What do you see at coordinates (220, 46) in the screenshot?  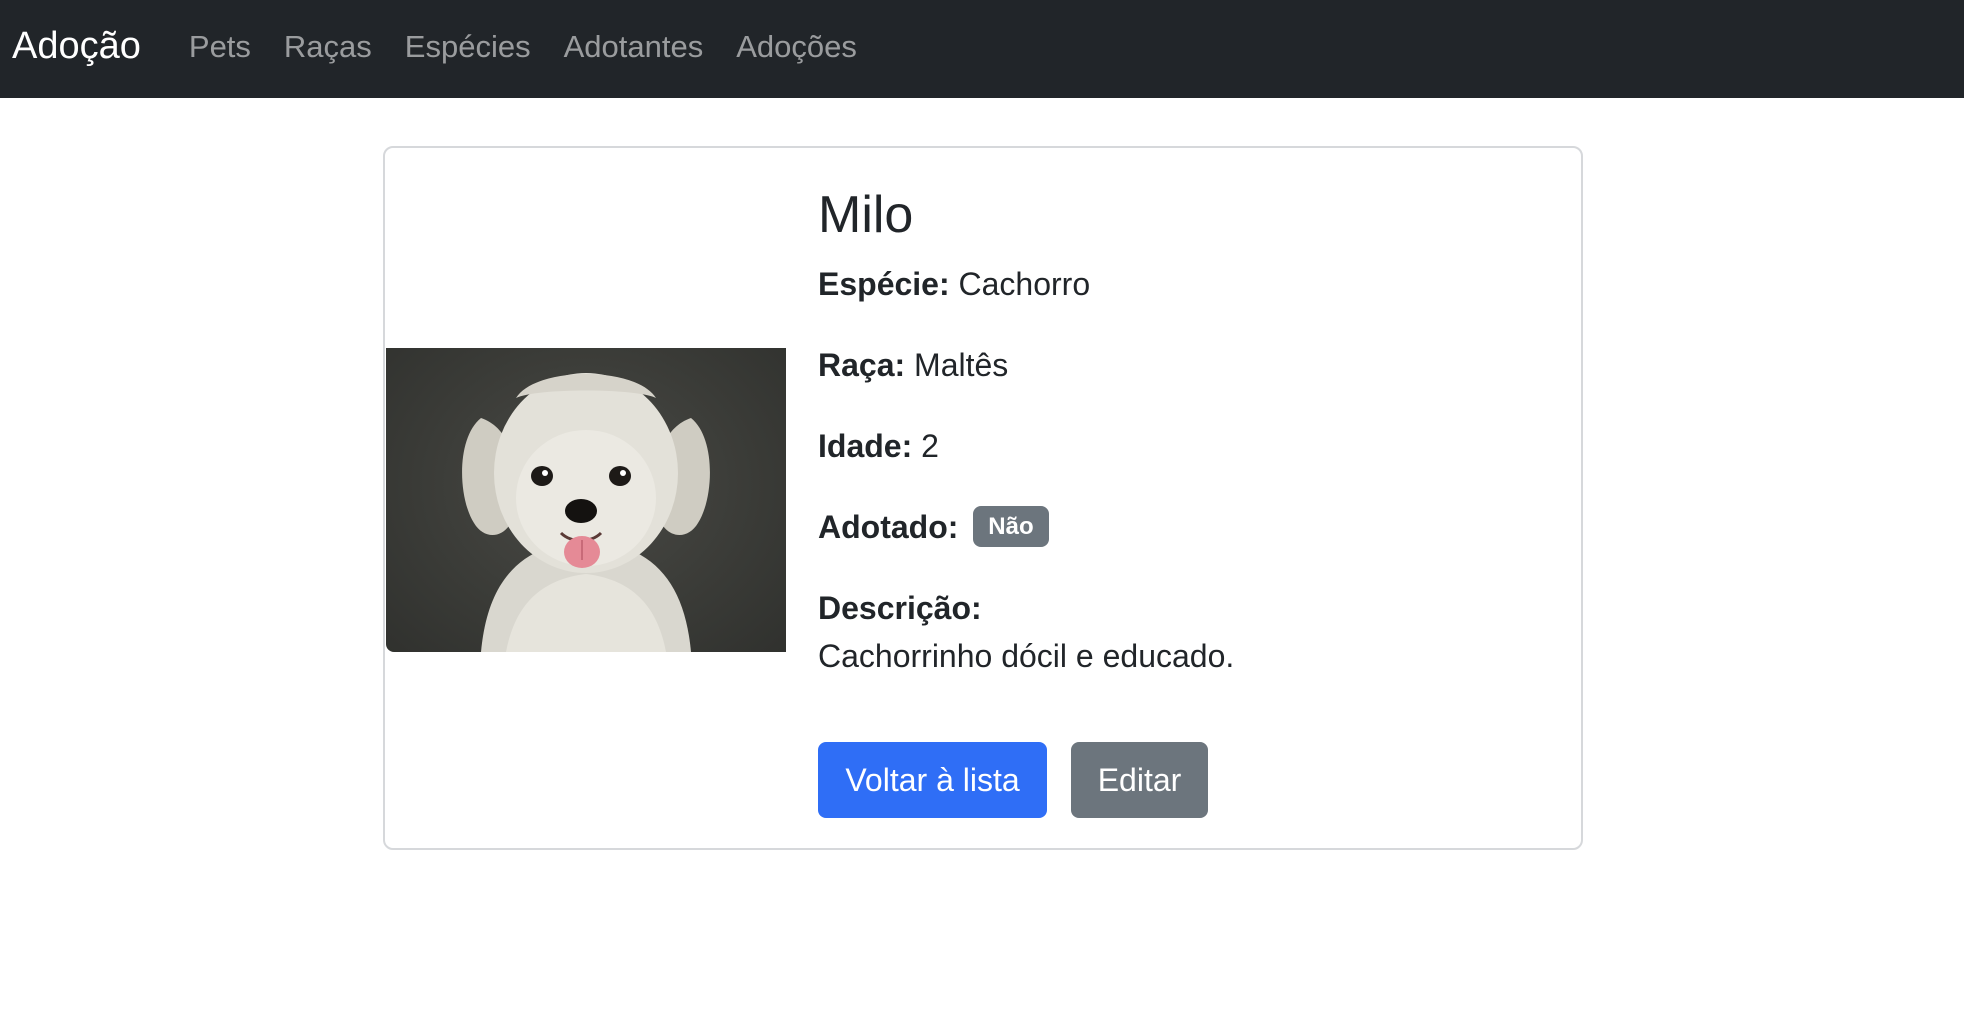 I see `nav-link-pets: Pets` at bounding box center [220, 46].